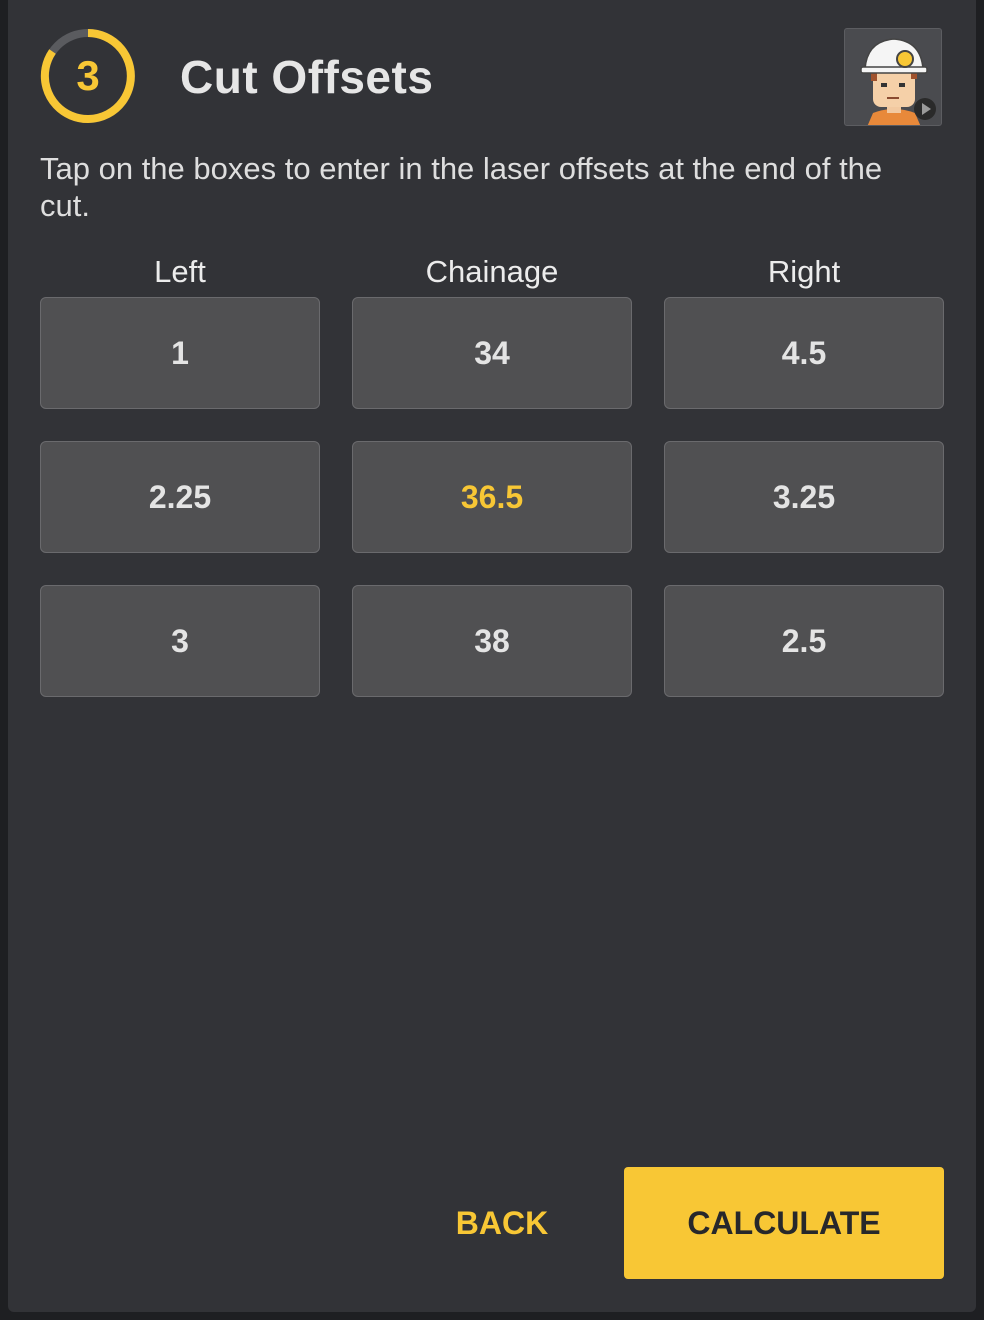 Image resolution: width=984 pixels, height=1320 pixels. I want to click on right-offset-cell: 3.25, so click(804, 497).